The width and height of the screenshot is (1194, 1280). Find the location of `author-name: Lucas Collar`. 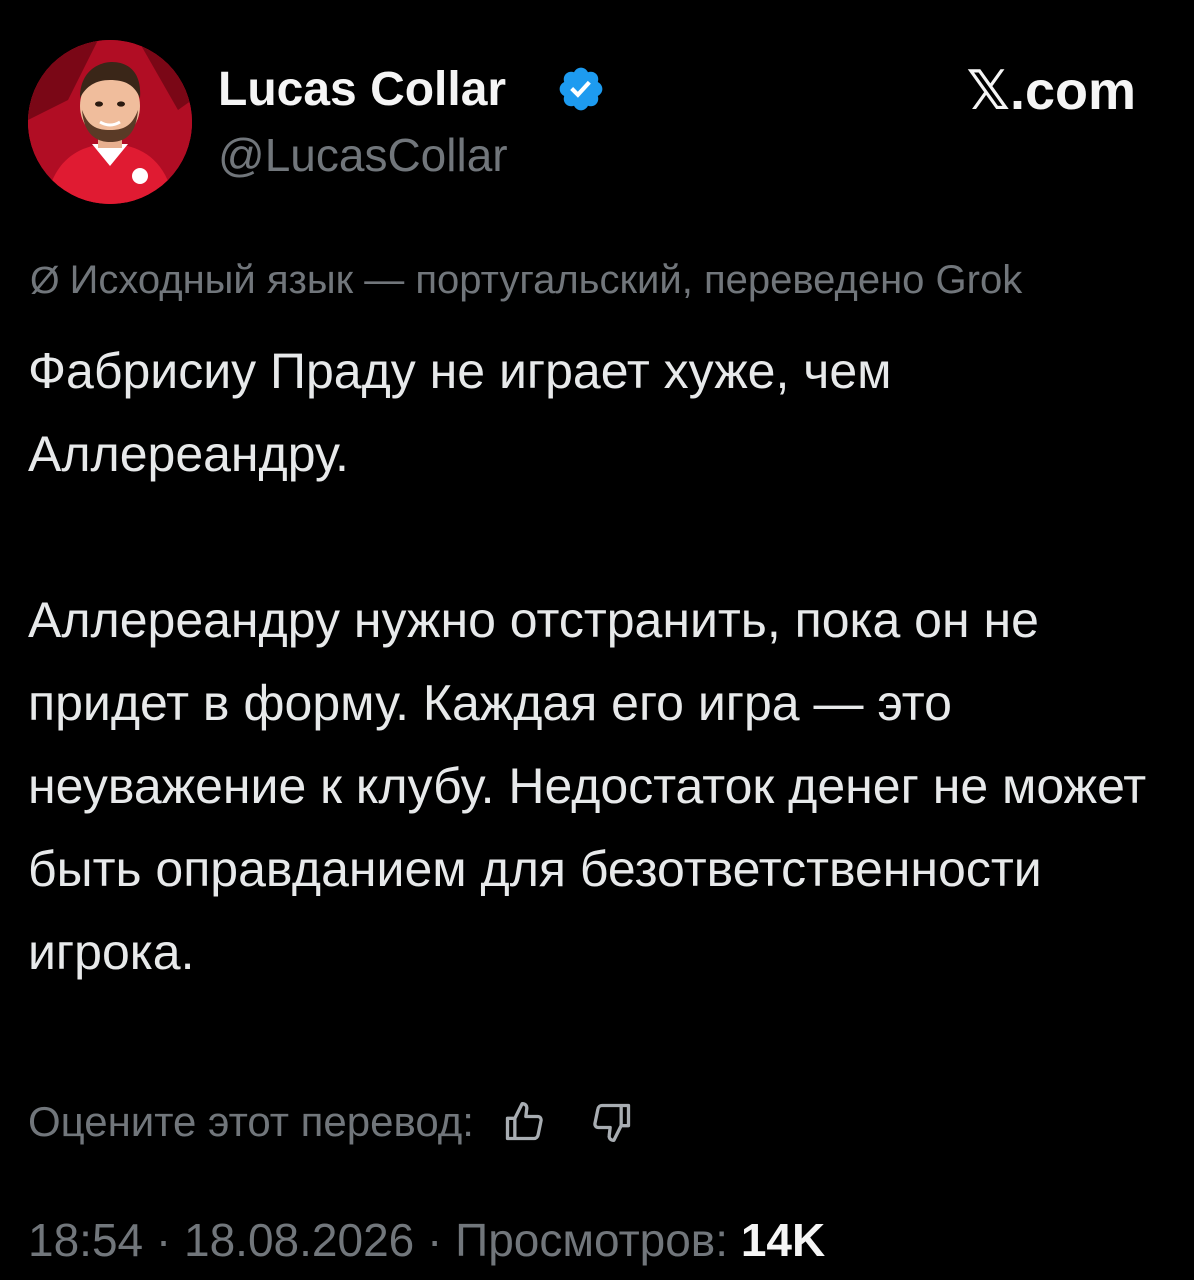

author-name: Lucas Collar is located at coordinates (362, 90).